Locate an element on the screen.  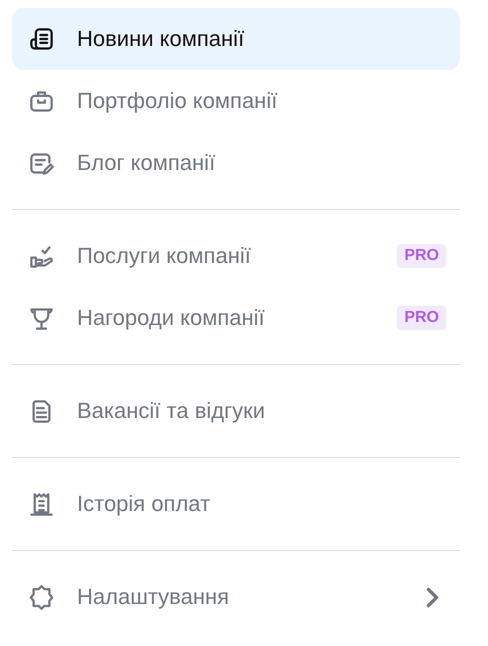
settings-icon is located at coordinates (41, 597).